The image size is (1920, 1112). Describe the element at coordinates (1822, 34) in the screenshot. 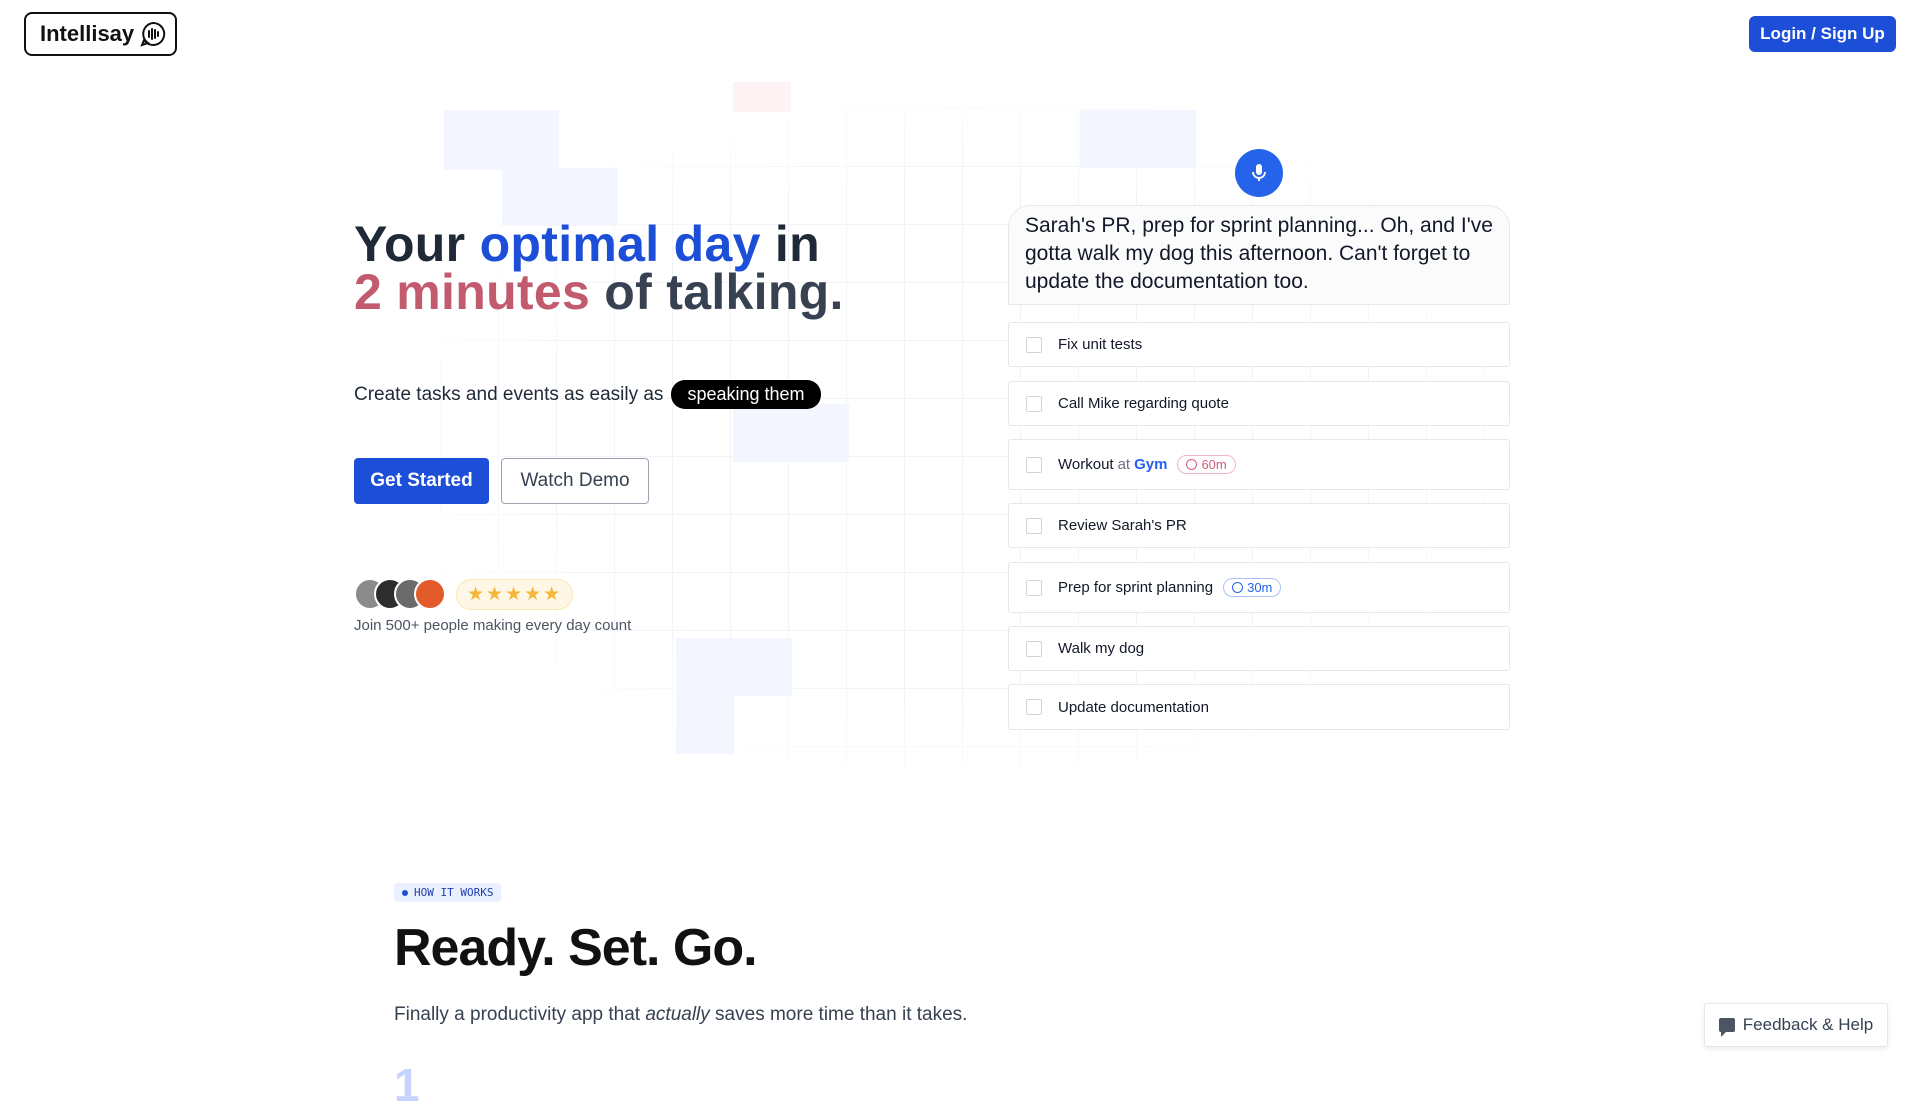

I see `login-signup-button: Login / Sign Up` at that location.